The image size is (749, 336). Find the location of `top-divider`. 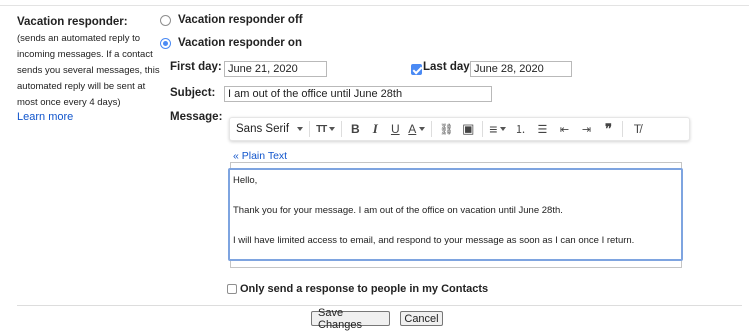

top-divider is located at coordinates (374, 5).